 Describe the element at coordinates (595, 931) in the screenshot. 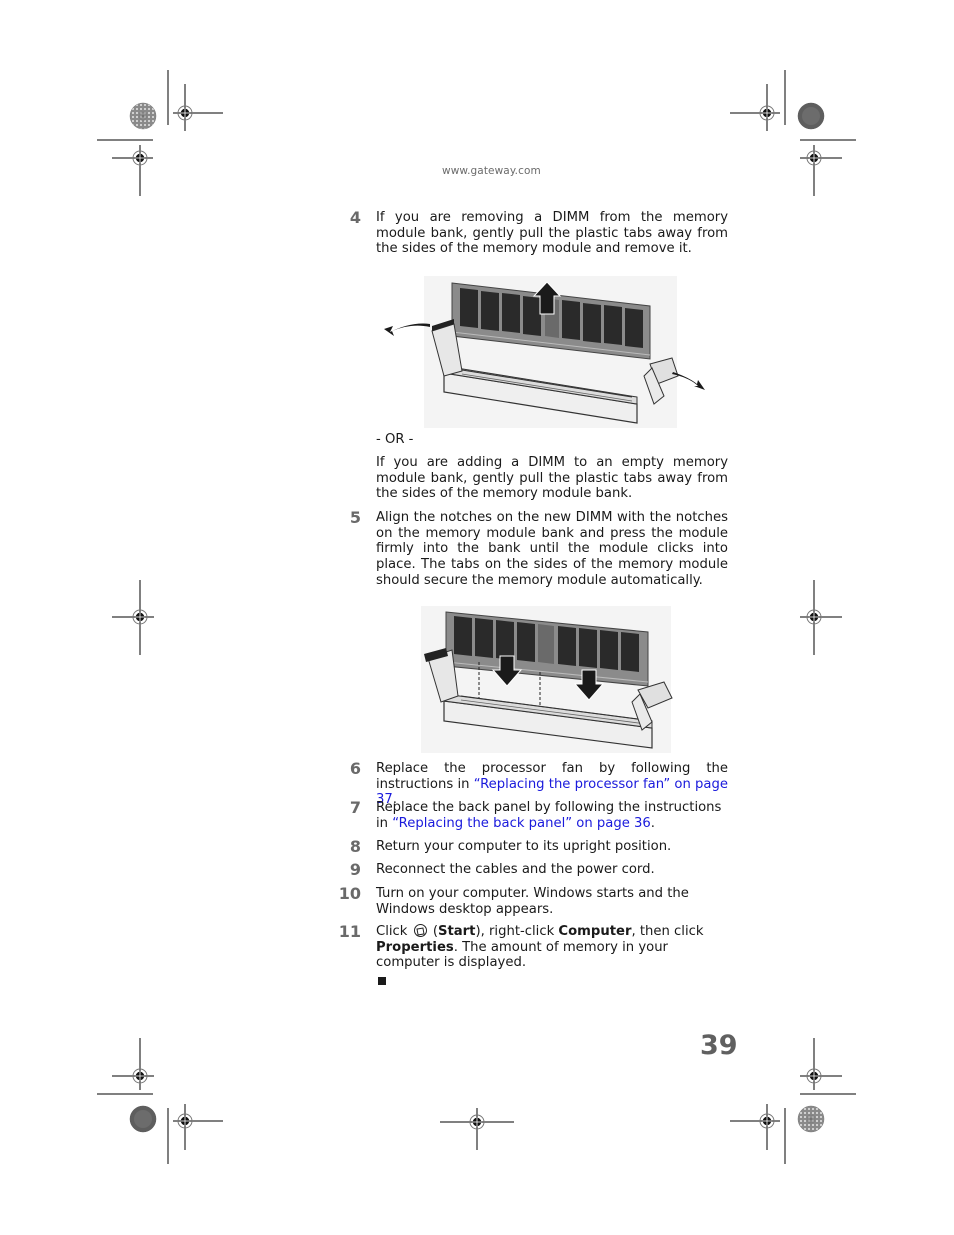

I see `computer-label: Computer` at that location.